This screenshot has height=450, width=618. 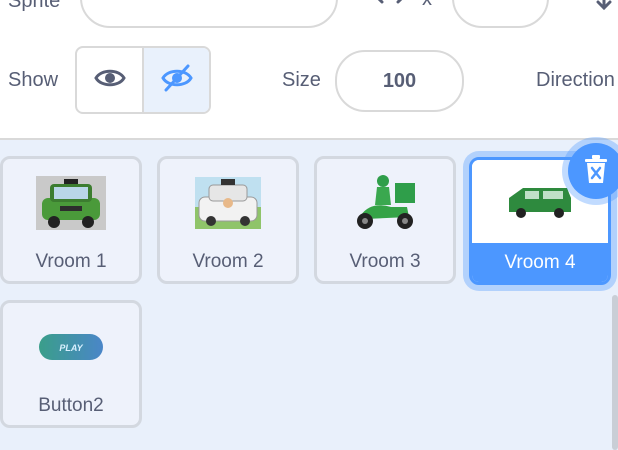 I want to click on white-car-driver-thumbnail, so click(x=228, y=203).